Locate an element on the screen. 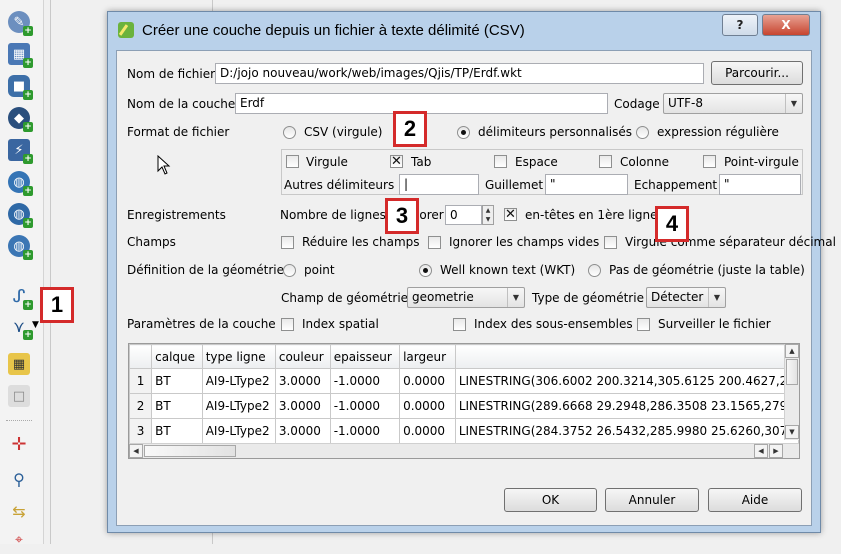 The image size is (841, 554). callout-3: 3 is located at coordinates (402, 216).